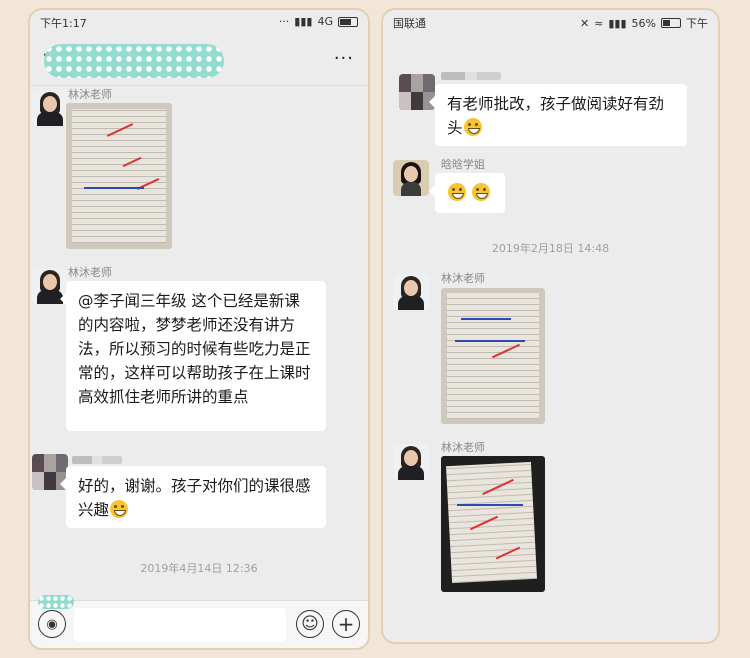  I want to click on blush-emoji-icon, so click(457, 192).